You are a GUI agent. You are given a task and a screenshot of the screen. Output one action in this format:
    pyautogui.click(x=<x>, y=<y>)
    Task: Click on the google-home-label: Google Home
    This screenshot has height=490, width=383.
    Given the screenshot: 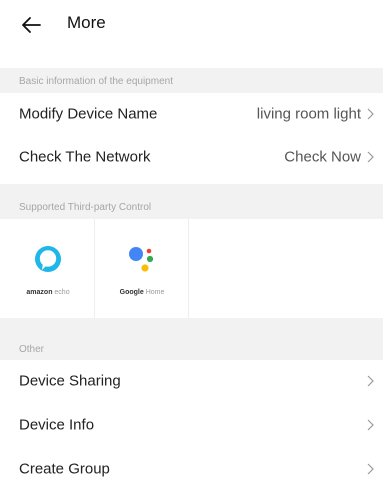 What is the action you would take?
    pyautogui.click(x=142, y=292)
    